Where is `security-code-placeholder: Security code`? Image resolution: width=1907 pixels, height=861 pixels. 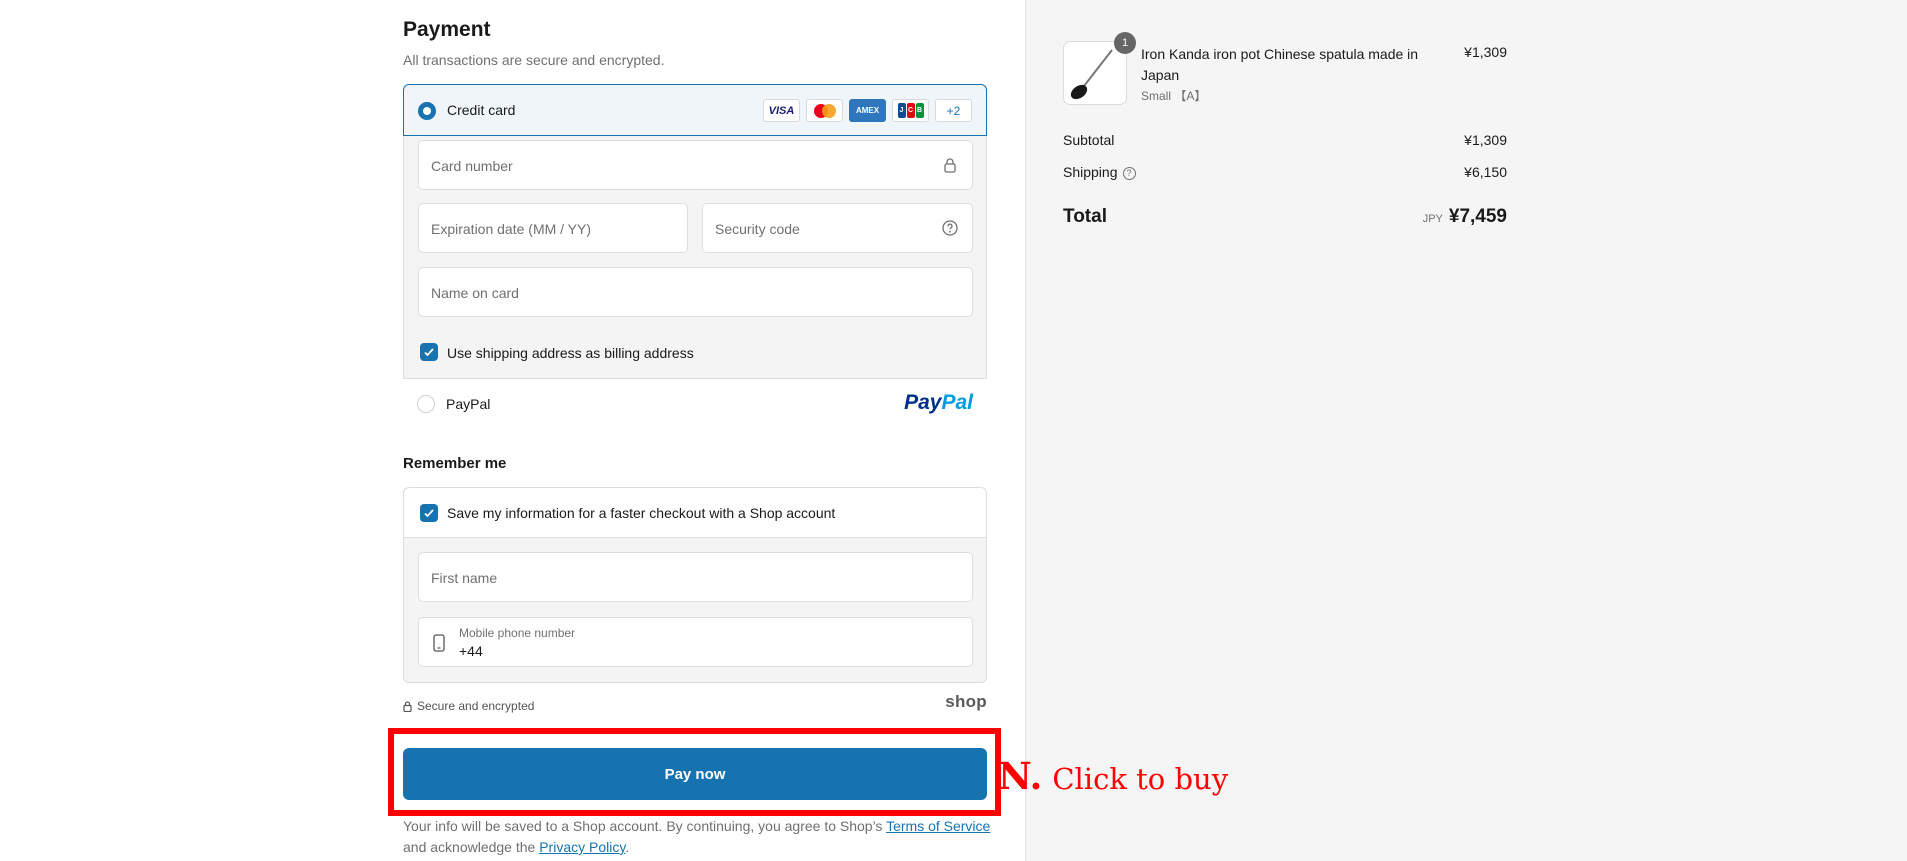 security-code-placeholder: Security code is located at coordinates (757, 229).